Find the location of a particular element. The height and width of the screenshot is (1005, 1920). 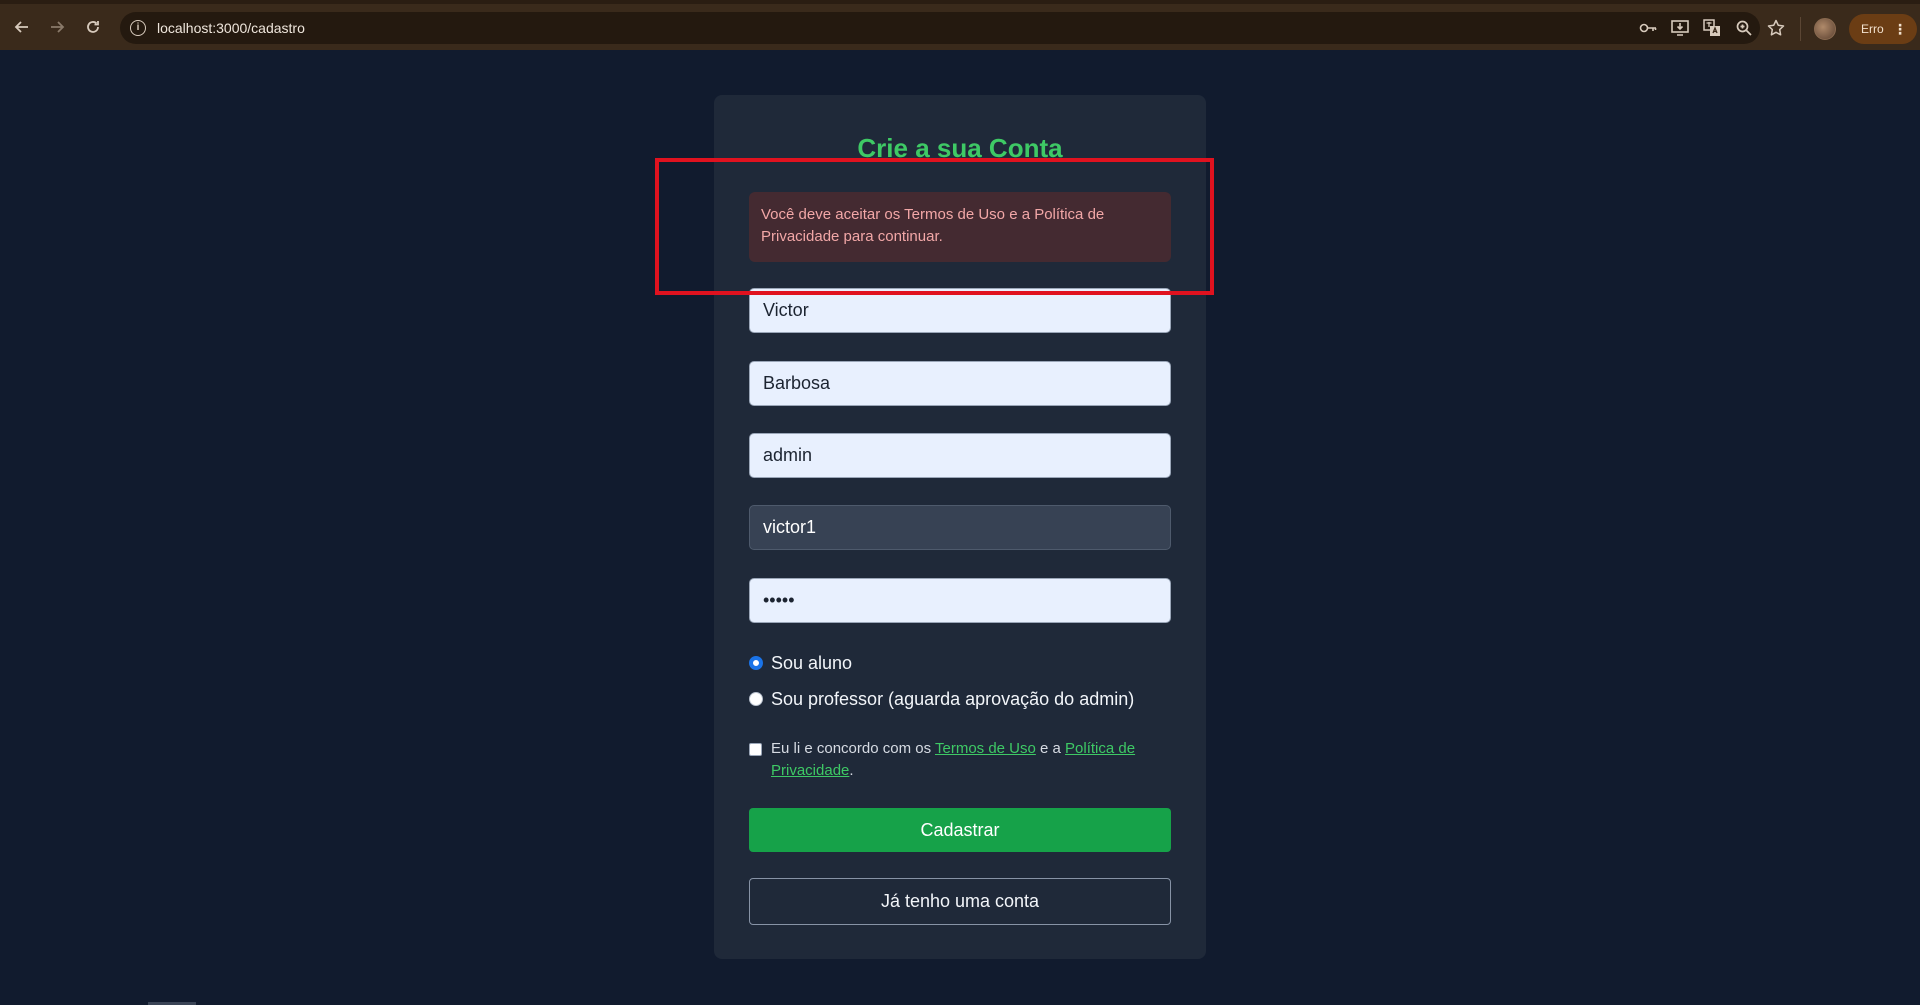

role-option-student: Sou aluno is located at coordinates (959, 664).